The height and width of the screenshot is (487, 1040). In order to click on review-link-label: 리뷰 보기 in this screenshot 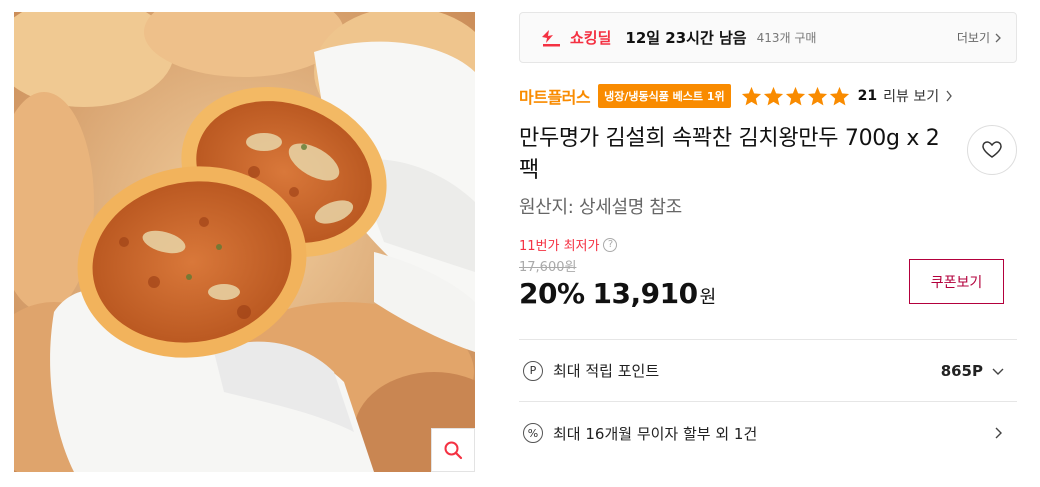, I will do `click(911, 97)`.